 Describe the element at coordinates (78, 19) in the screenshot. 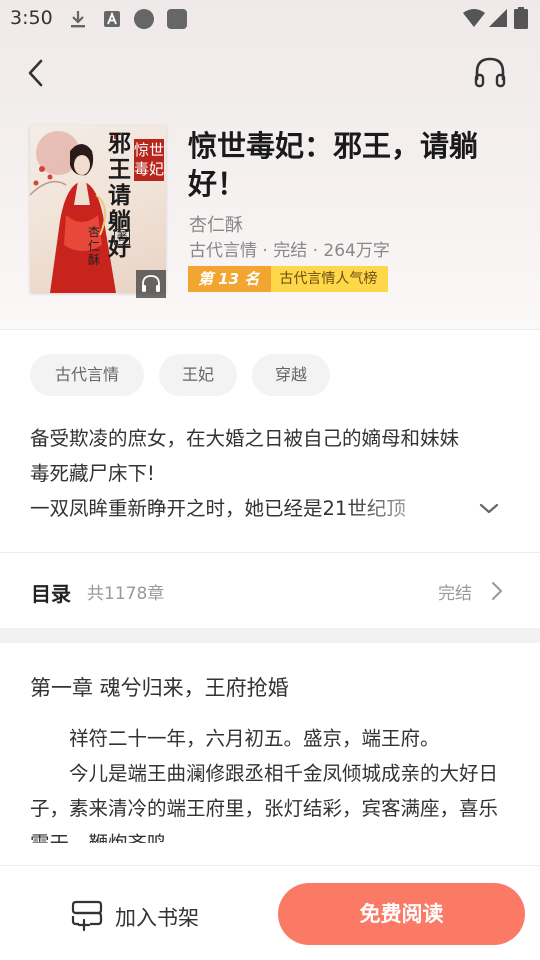

I see `download-icon` at that location.